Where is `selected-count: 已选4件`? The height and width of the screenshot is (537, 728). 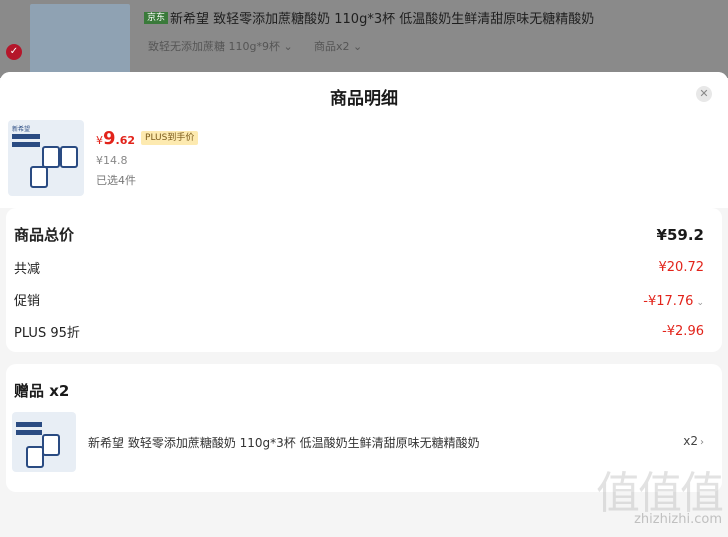 selected-count: 已选4件 is located at coordinates (116, 180).